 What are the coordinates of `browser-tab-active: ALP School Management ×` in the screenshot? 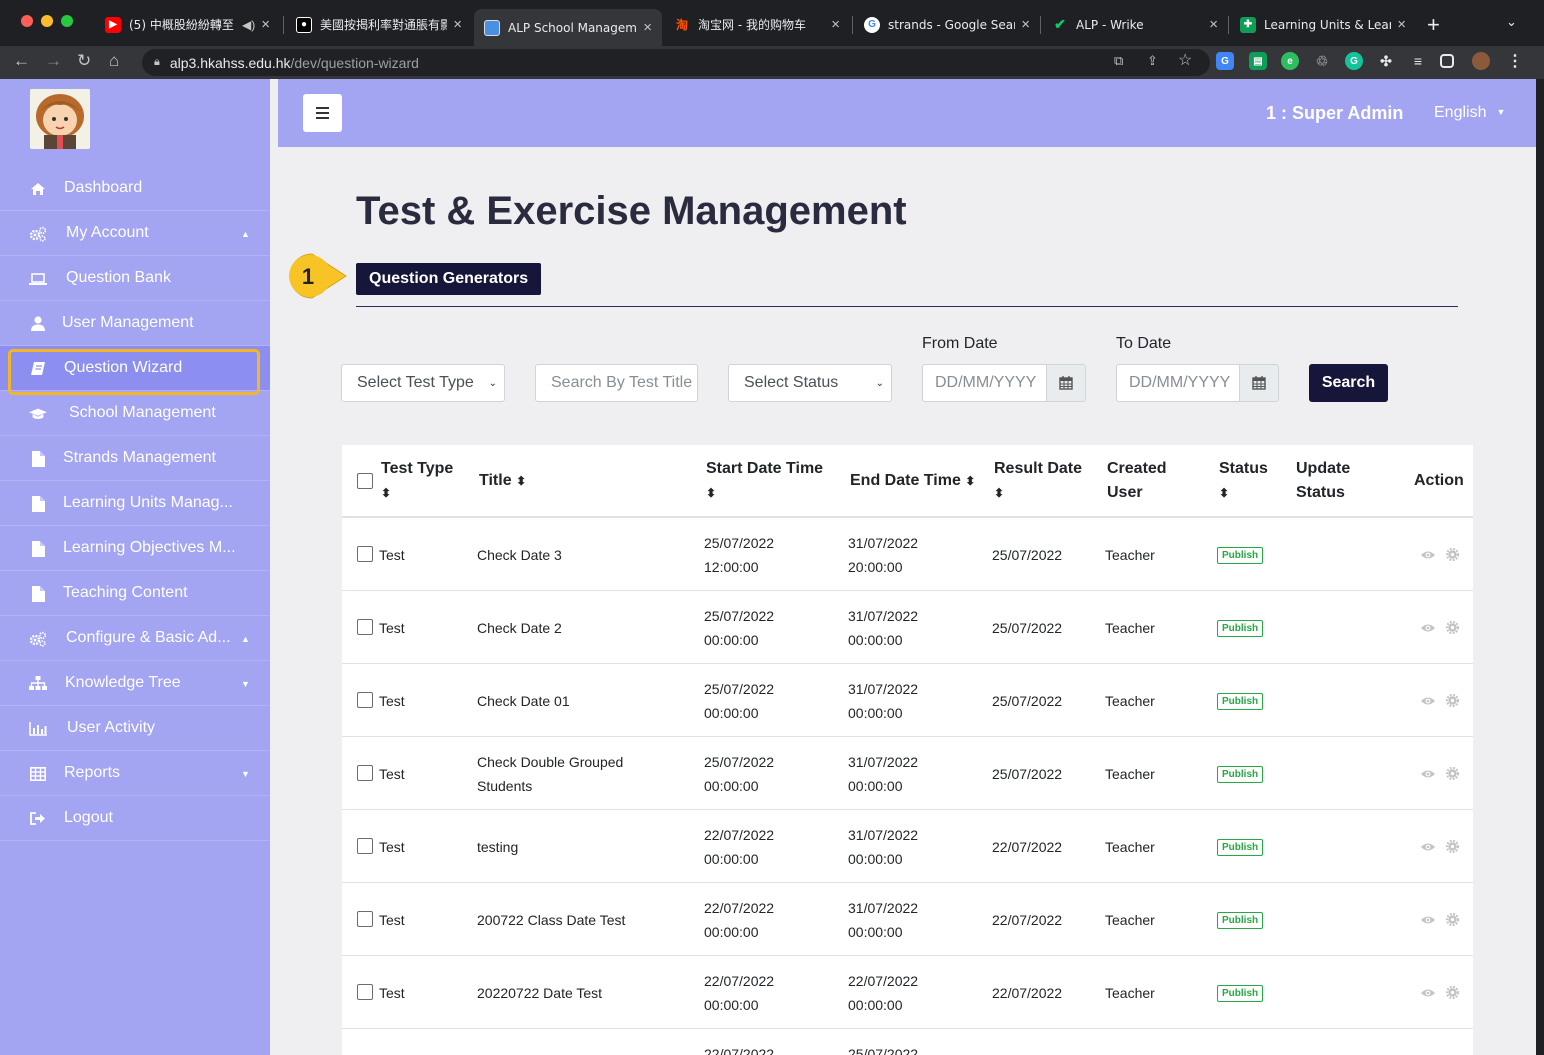 It's located at (568, 27).